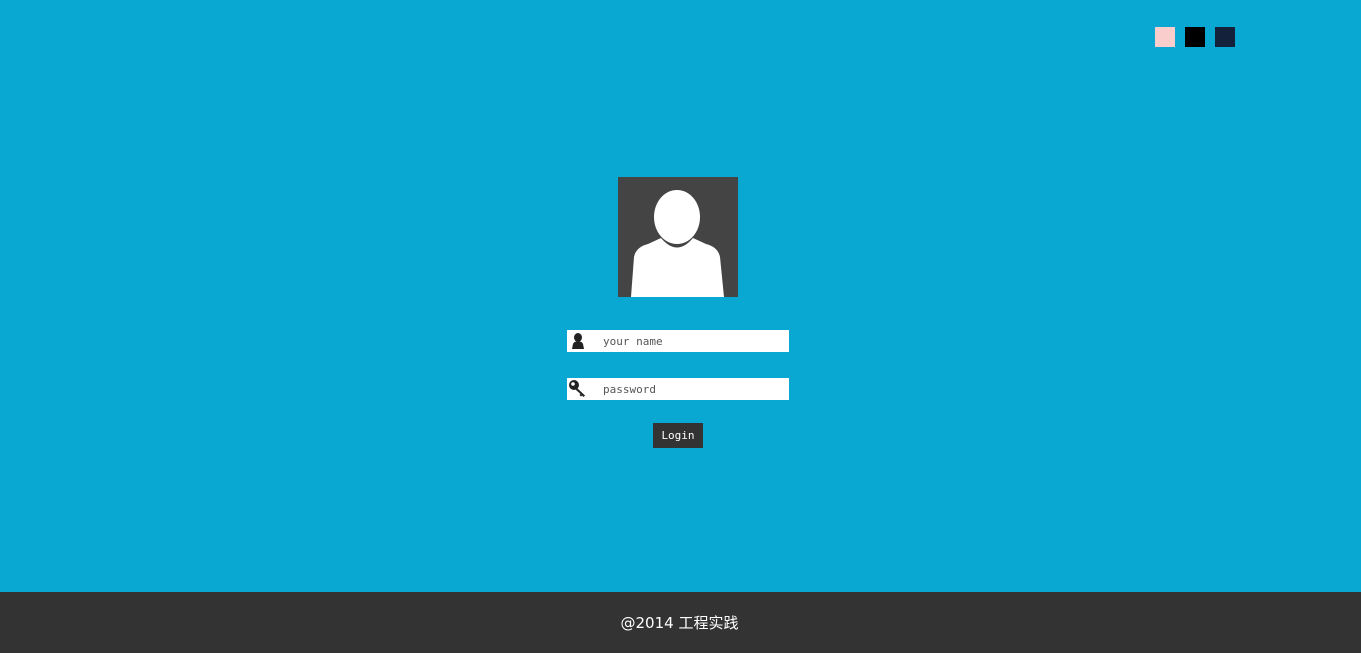 Image resolution: width=1361 pixels, height=653 pixels. I want to click on theme-swatch-navy, so click(1225, 37).